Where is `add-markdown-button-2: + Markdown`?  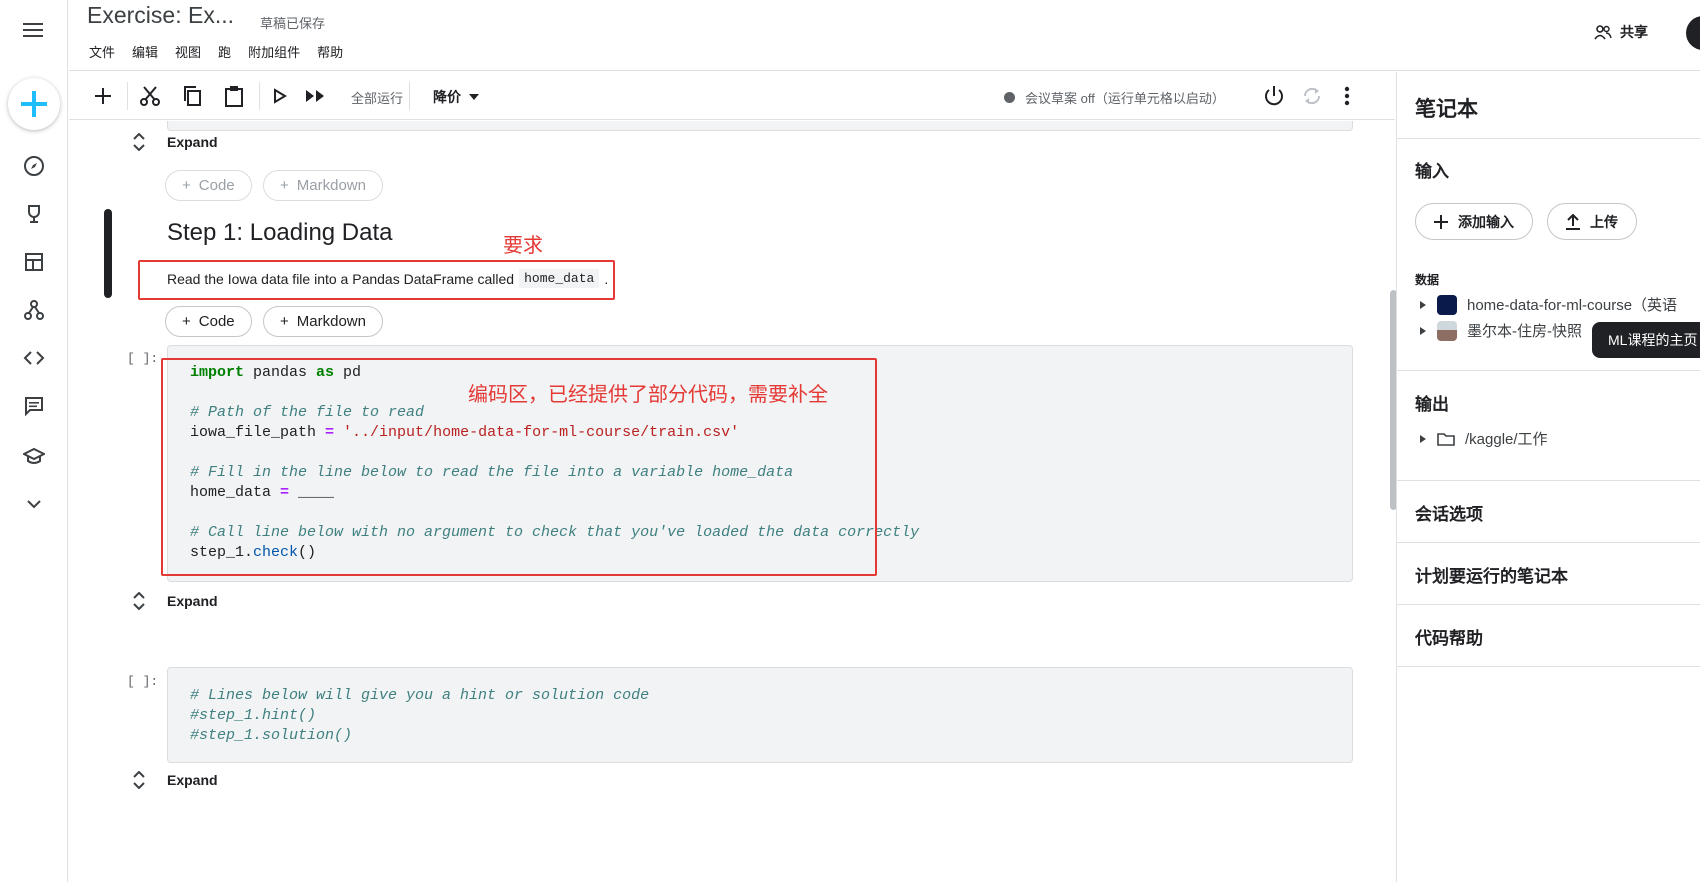
add-markdown-button-2: + Markdown is located at coordinates (323, 321).